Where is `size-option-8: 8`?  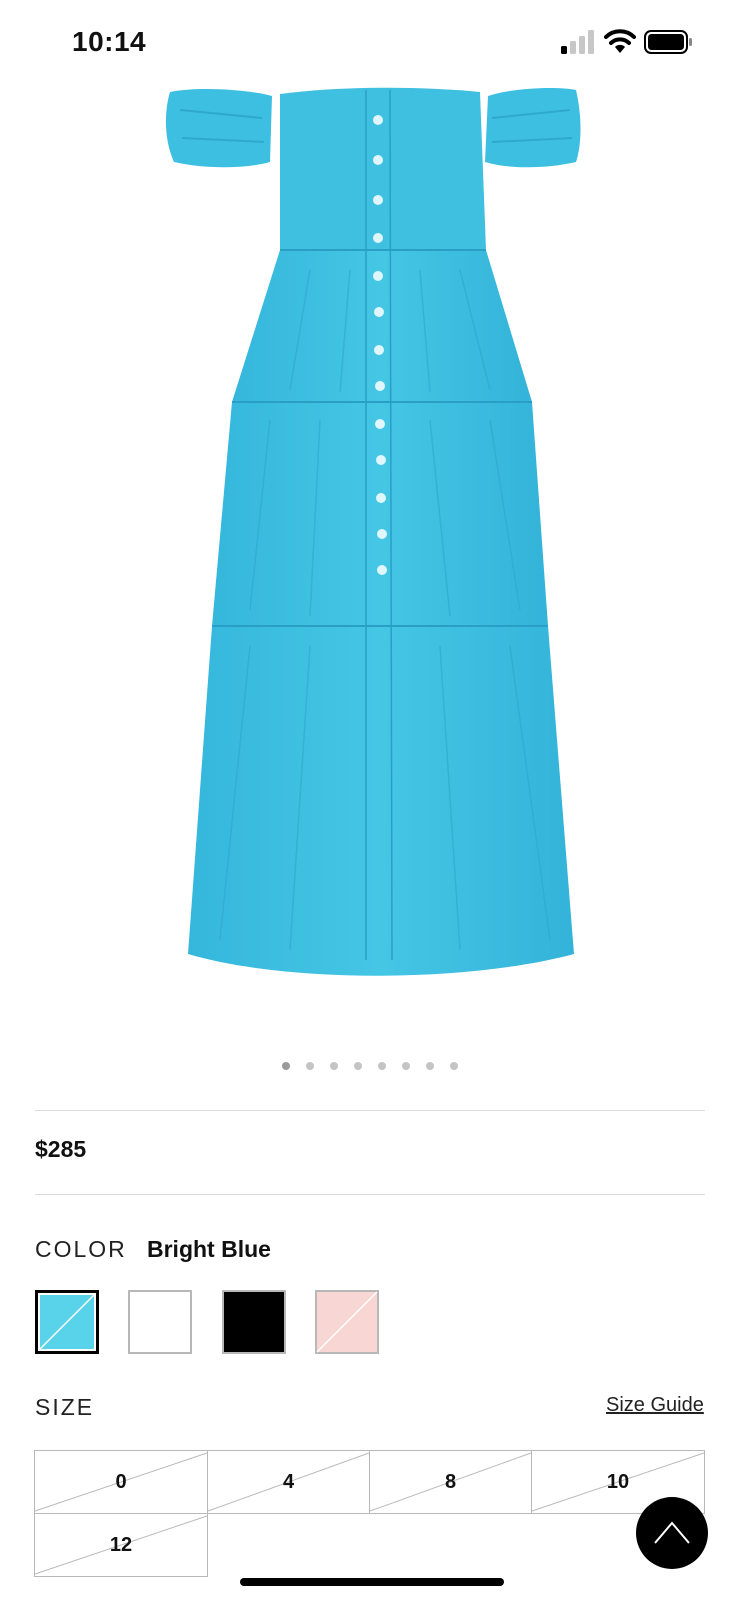 size-option-8: 8 is located at coordinates (450, 1482).